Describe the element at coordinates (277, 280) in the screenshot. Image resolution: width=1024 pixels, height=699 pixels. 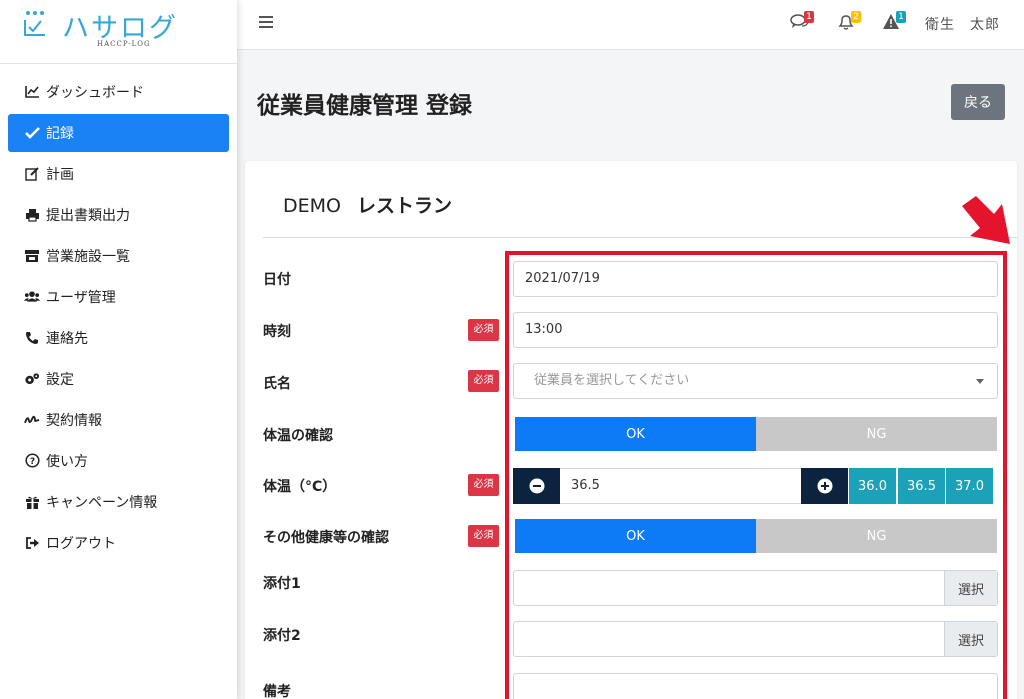
I see `date-label: 日付` at that location.